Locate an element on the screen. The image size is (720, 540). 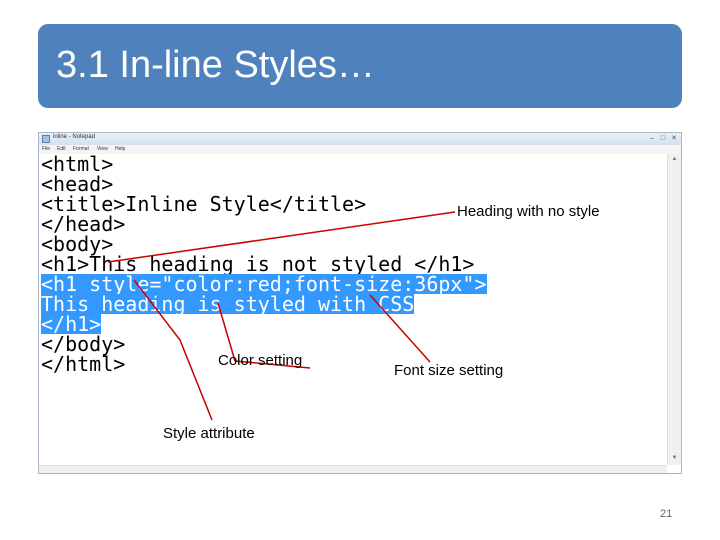
arrow-font-size-setting is located at coordinates (400, 328).